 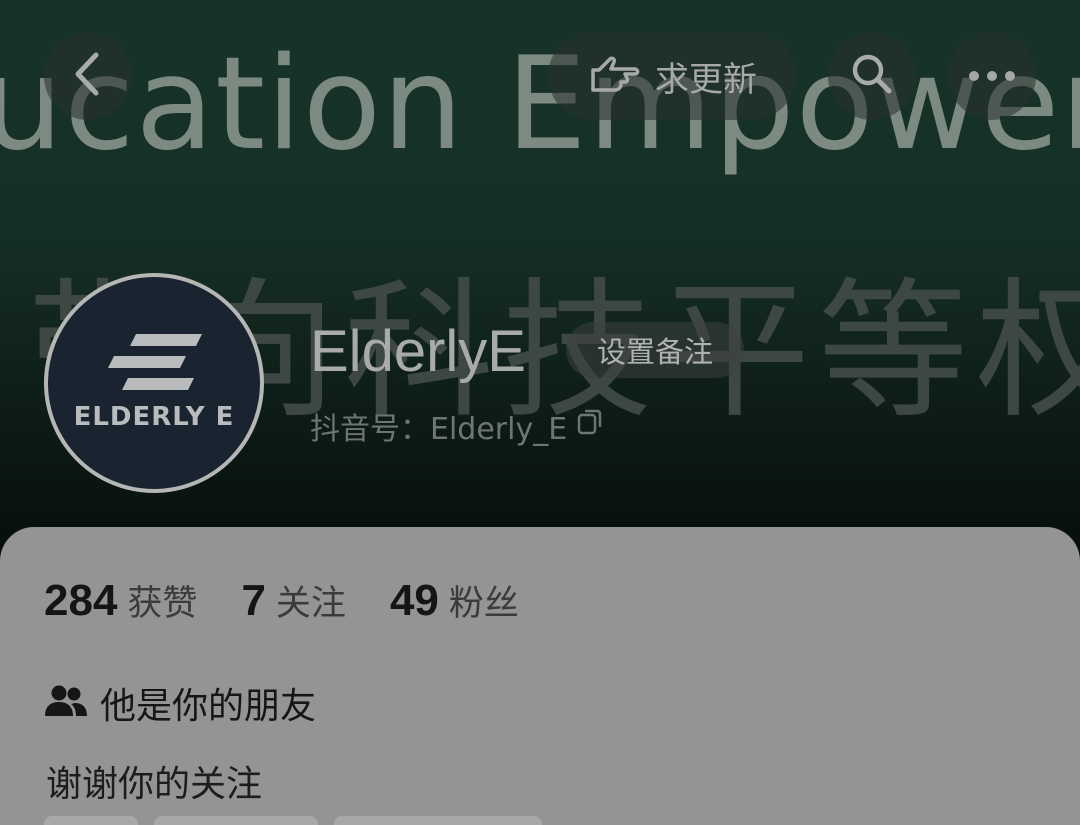 I want to click on elderly-e-logo-icon, so click(x=154, y=364).